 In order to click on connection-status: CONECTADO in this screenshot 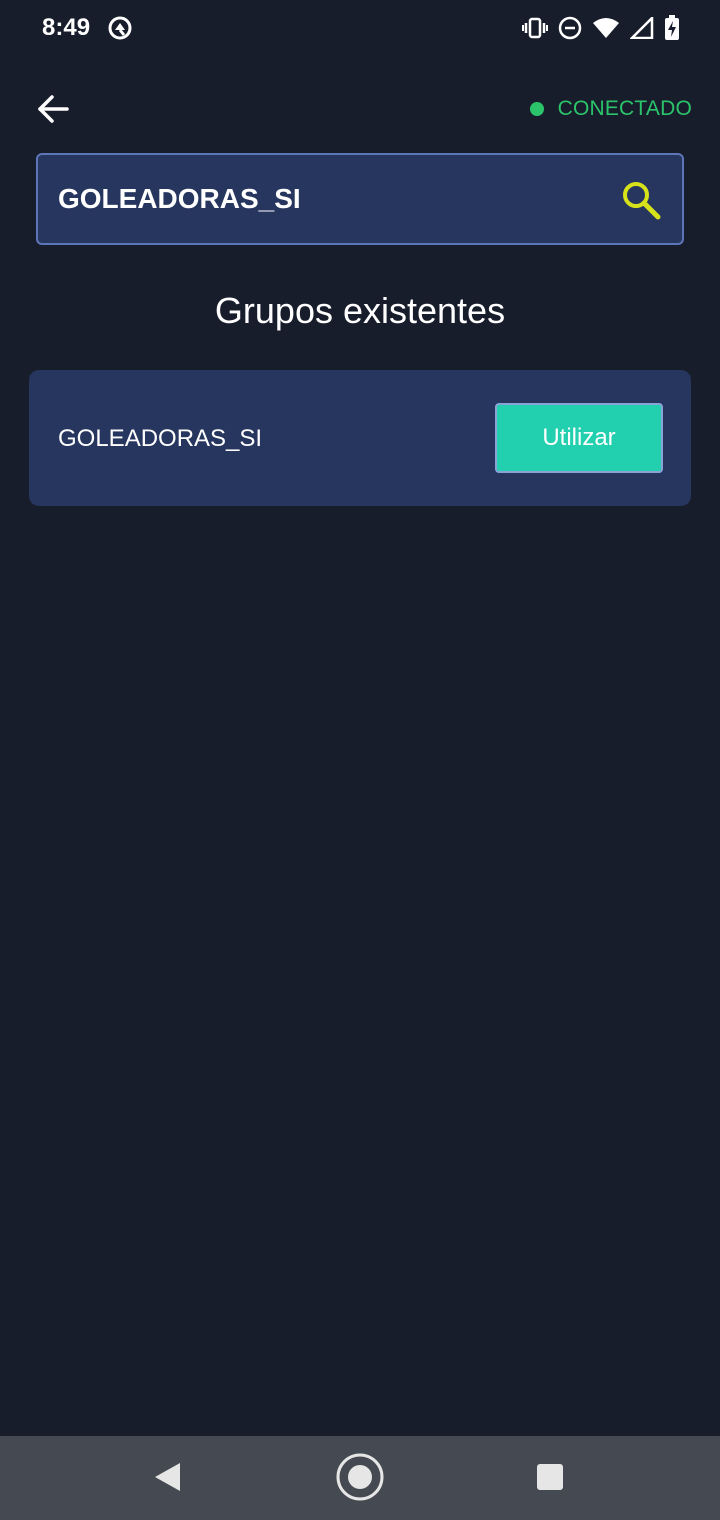, I will do `click(610, 109)`.